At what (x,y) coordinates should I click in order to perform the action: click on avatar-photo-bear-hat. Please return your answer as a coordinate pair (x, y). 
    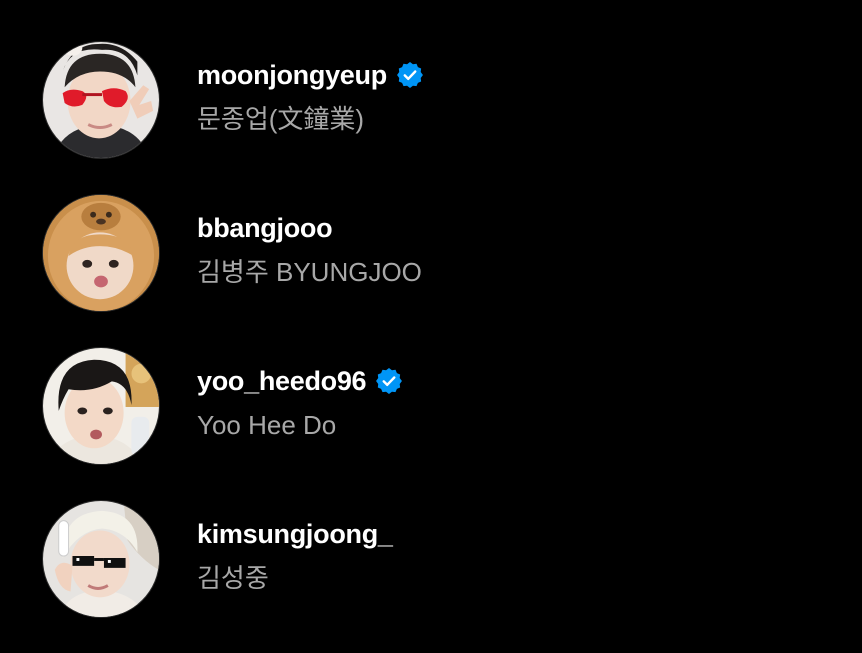
    Looking at the image, I should click on (101, 253).